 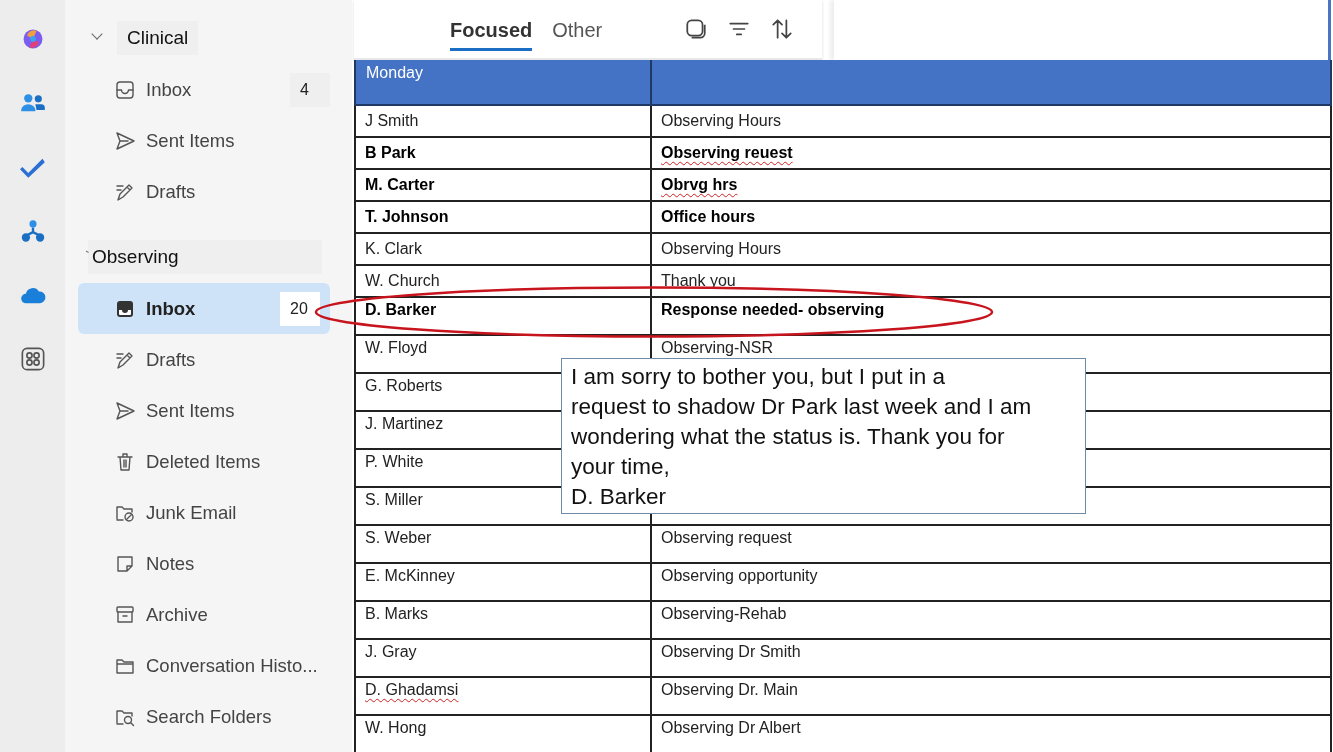 I want to click on unread-count: 20, so click(x=300, y=308).